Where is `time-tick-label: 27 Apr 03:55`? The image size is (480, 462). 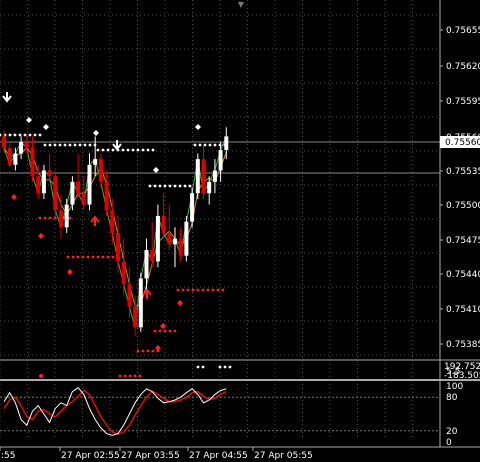
time-tick-label: 27 Apr 03:55 is located at coordinates (150, 456).